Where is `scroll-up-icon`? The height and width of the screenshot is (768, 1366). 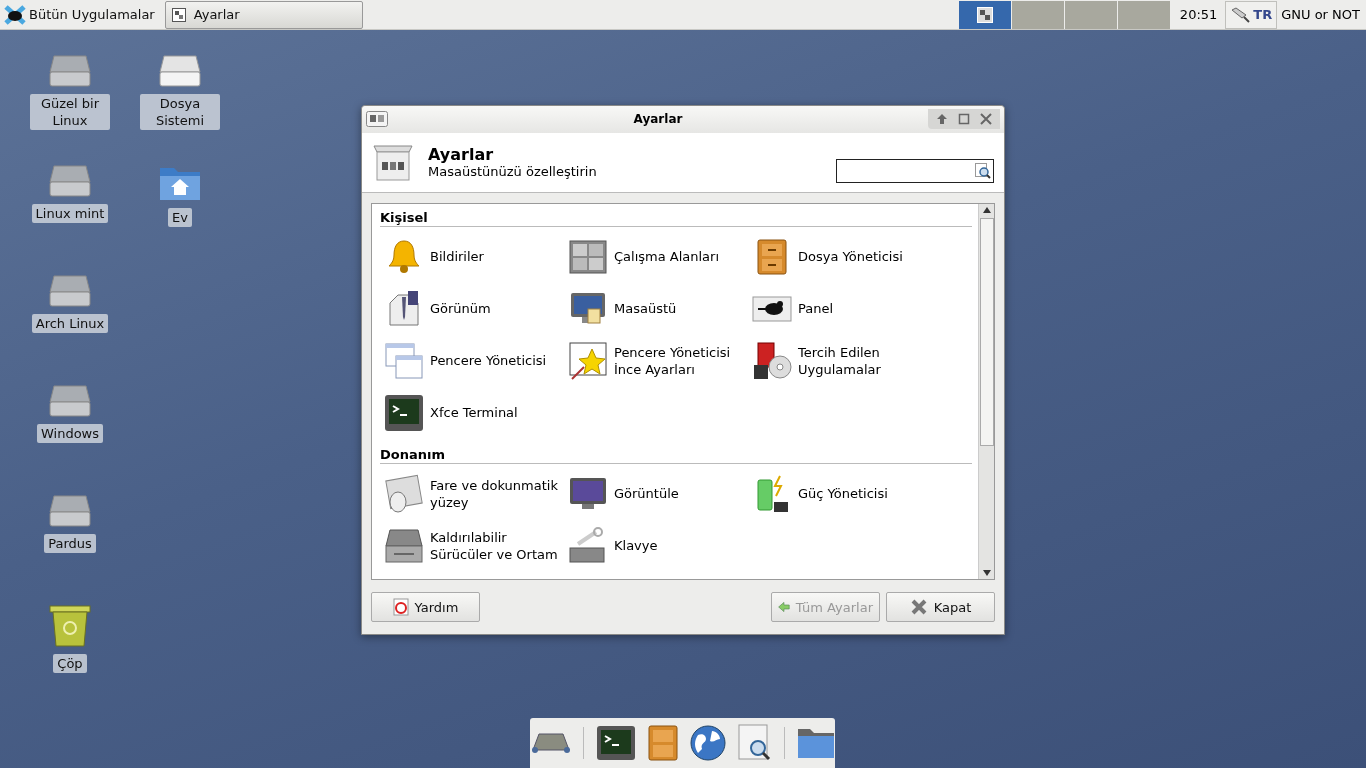
scroll-up-icon is located at coordinates (986, 209).